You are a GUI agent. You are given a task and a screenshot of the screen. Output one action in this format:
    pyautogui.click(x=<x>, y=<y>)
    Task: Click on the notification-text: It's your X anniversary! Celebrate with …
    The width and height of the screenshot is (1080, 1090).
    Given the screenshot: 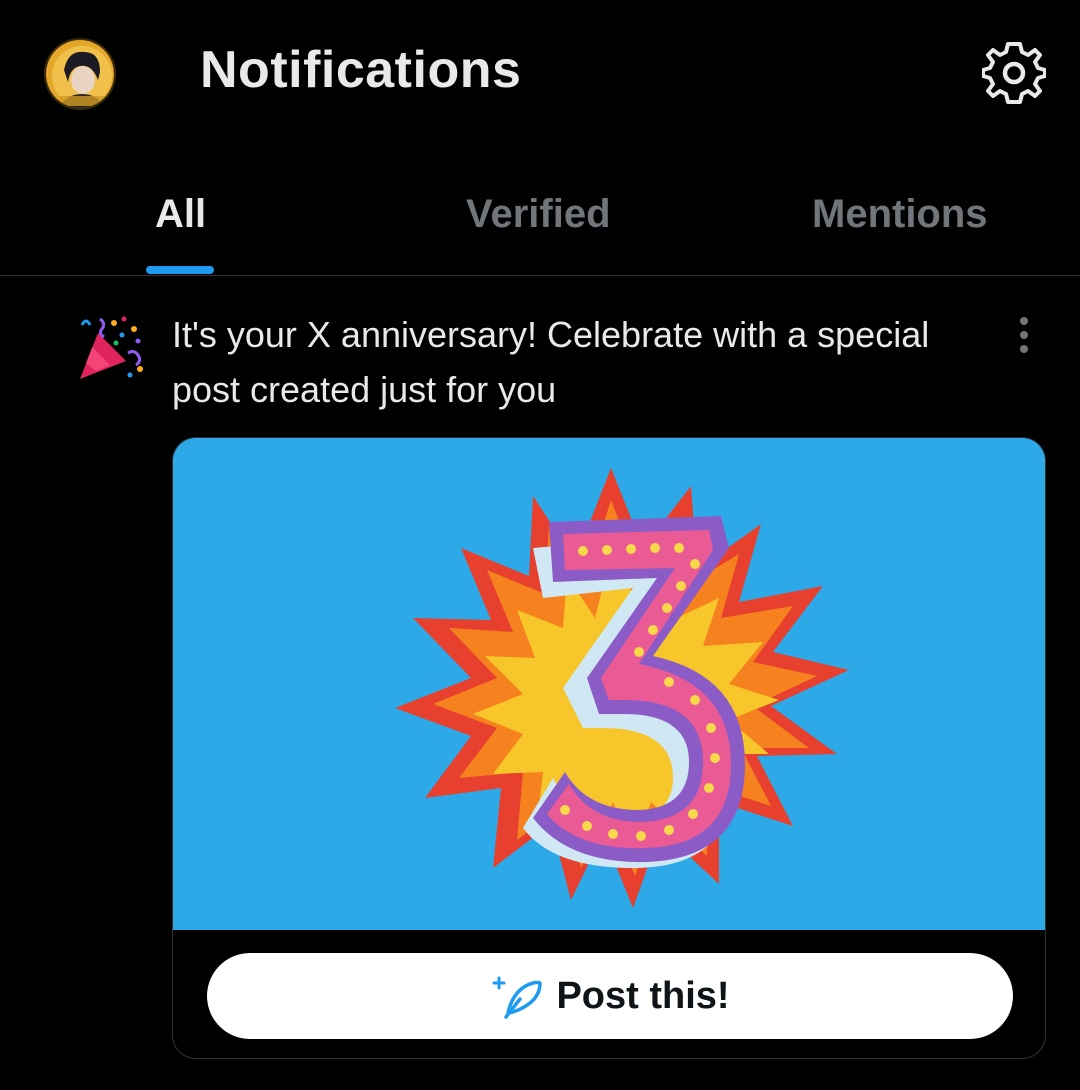 What is the action you would take?
    pyautogui.click(x=551, y=362)
    